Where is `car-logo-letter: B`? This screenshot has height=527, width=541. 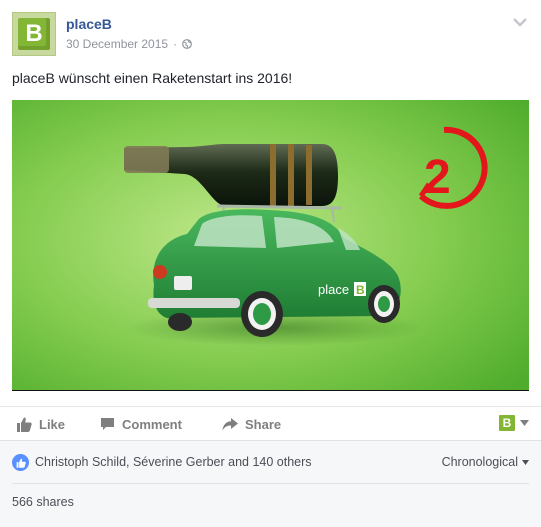 car-logo-letter: B is located at coordinates (360, 290).